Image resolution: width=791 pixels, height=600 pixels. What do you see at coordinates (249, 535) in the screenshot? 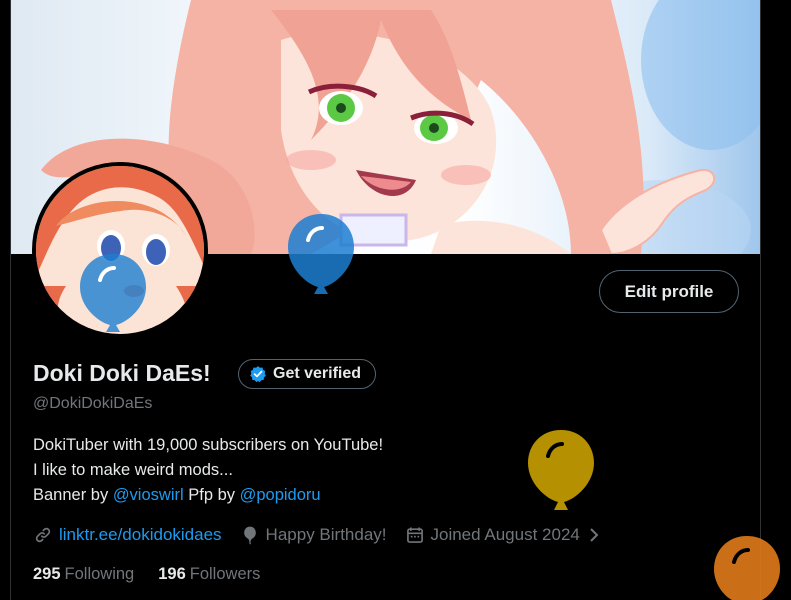
I see `balloon-icon` at bounding box center [249, 535].